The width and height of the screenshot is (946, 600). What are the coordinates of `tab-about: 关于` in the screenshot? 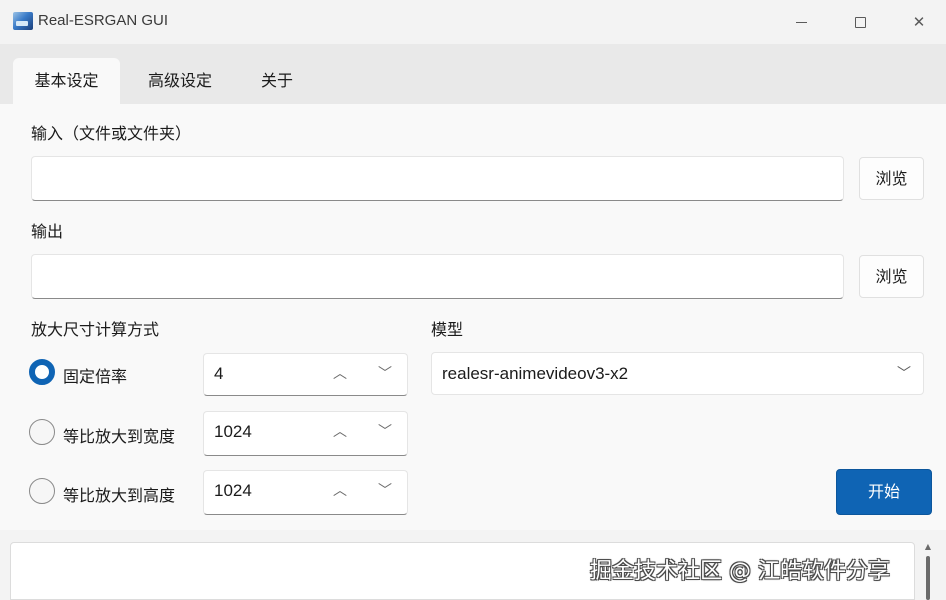 It's located at (277, 81).